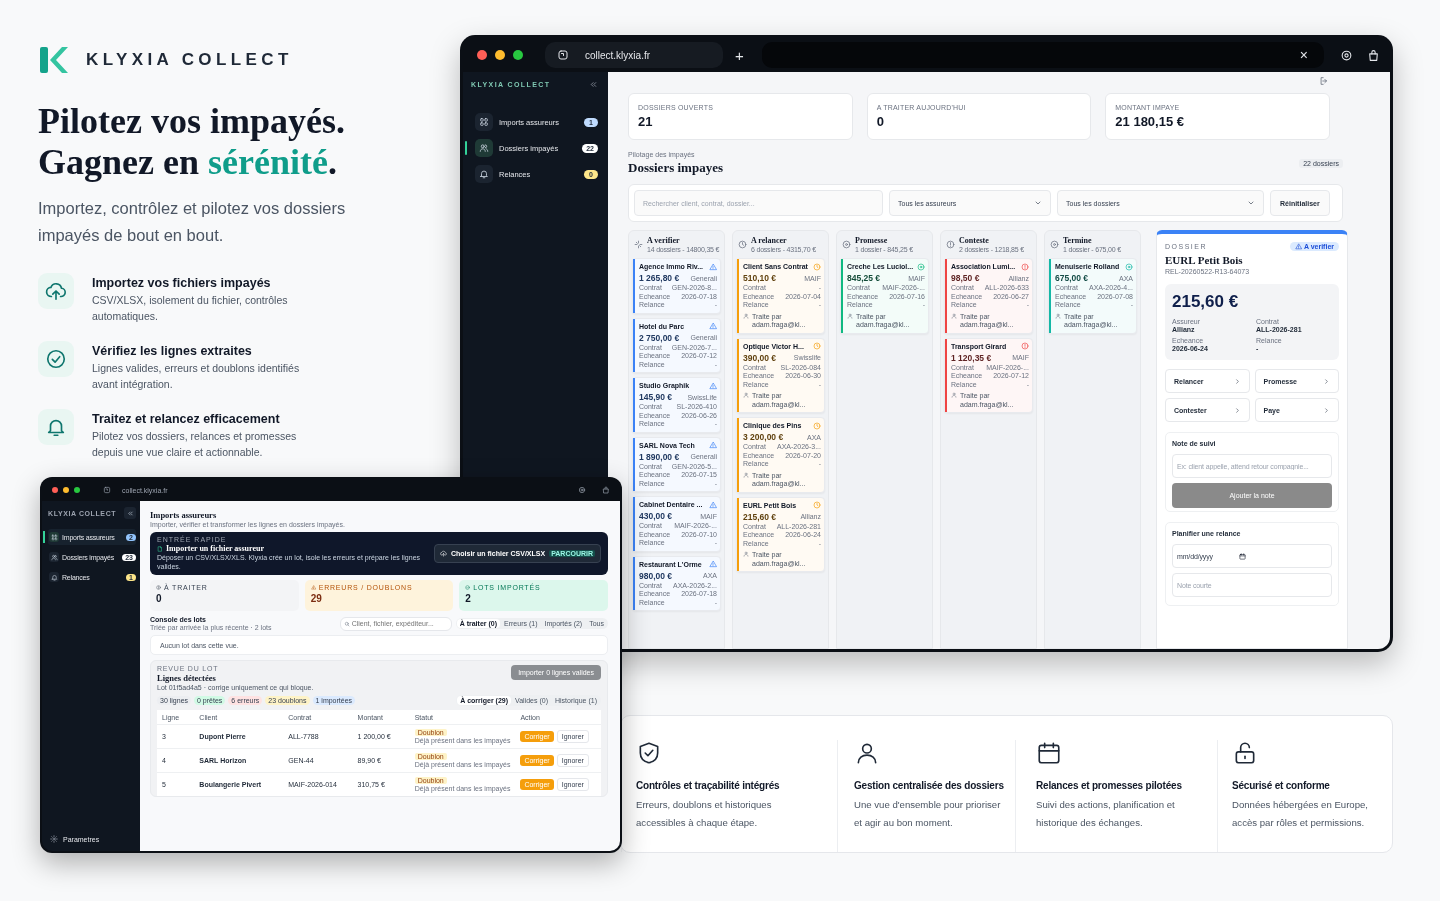  What do you see at coordinates (182, 283) in the screenshot?
I see `feature-title: Importez vos fichiers impayés` at bounding box center [182, 283].